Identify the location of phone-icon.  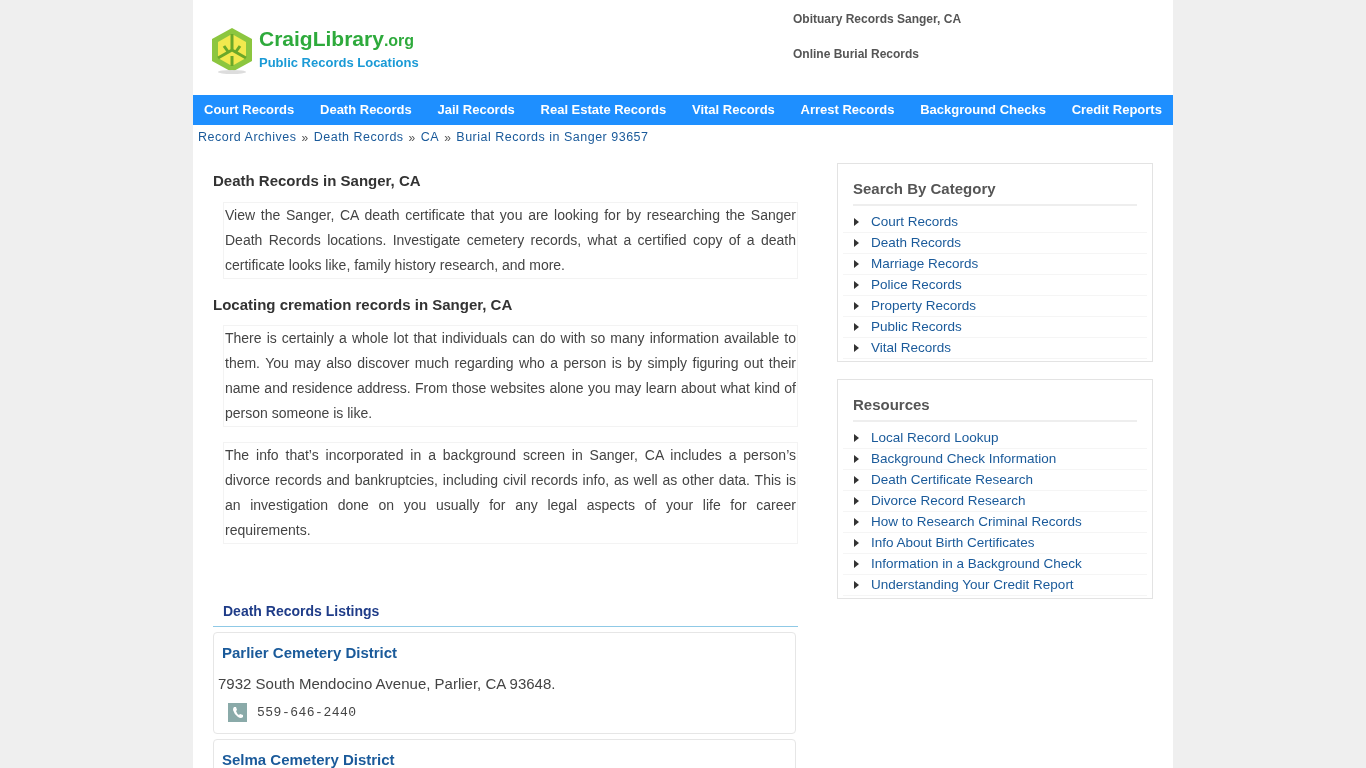
(237, 713).